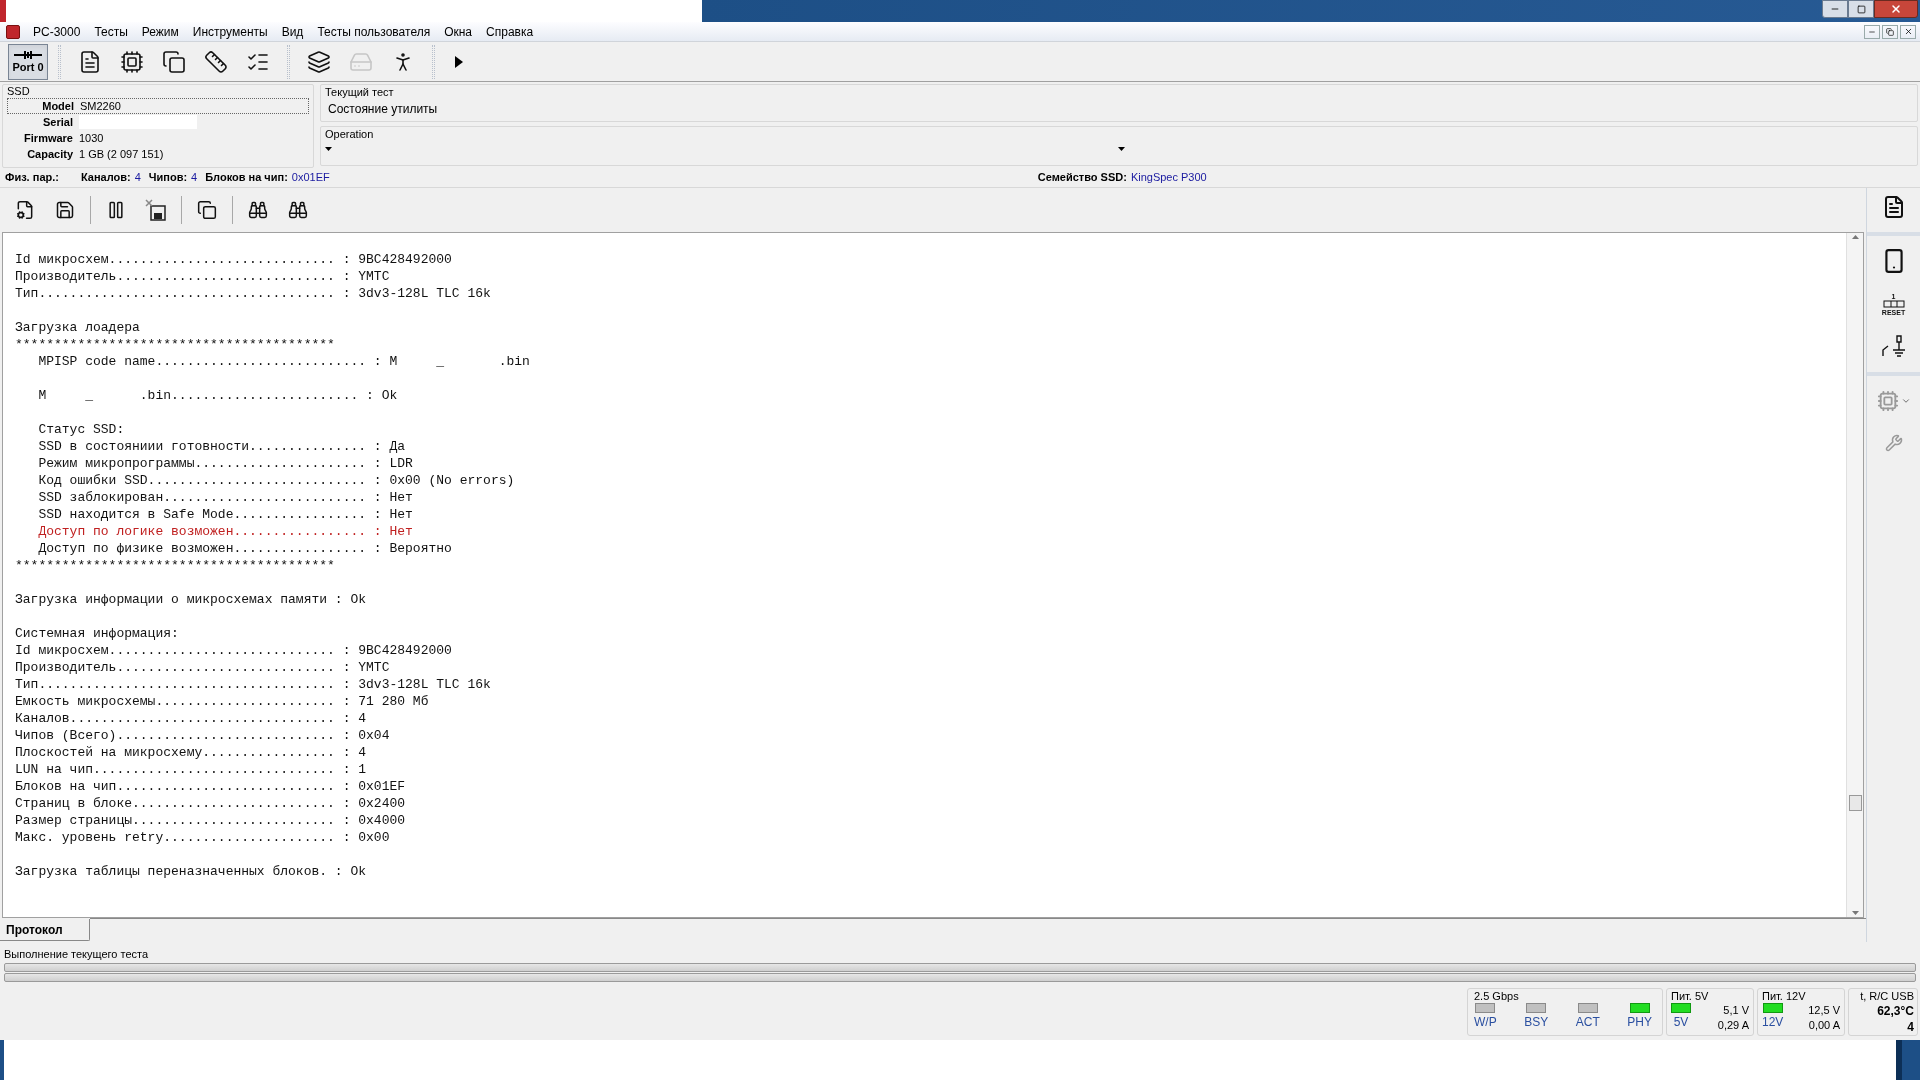  I want to click on field-value: 1 GB (2 097 151), so click(121, 154).